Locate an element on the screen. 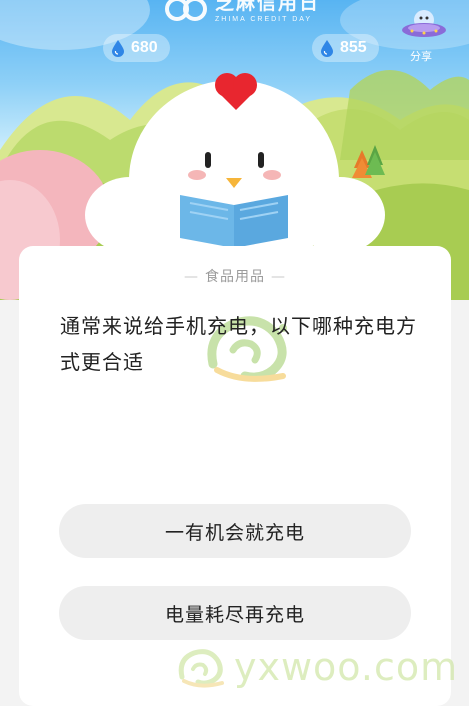 The width and height of the screenshot is (469, 706). answer-option-2: 电量耗尽再充电 is located at coordinates (235, 613).